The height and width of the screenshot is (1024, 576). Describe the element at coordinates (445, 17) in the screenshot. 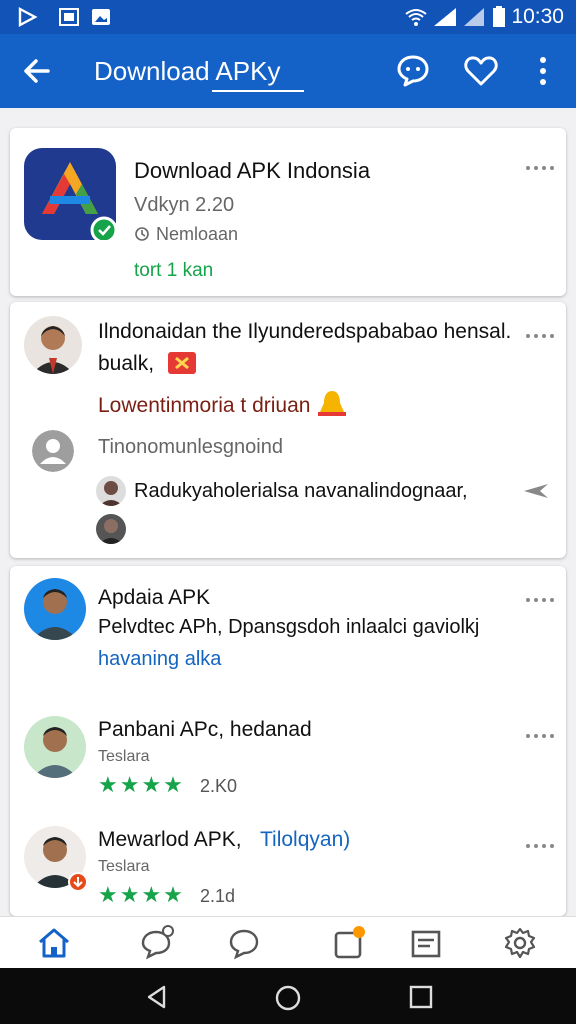

I see `signal-icon` at that location.